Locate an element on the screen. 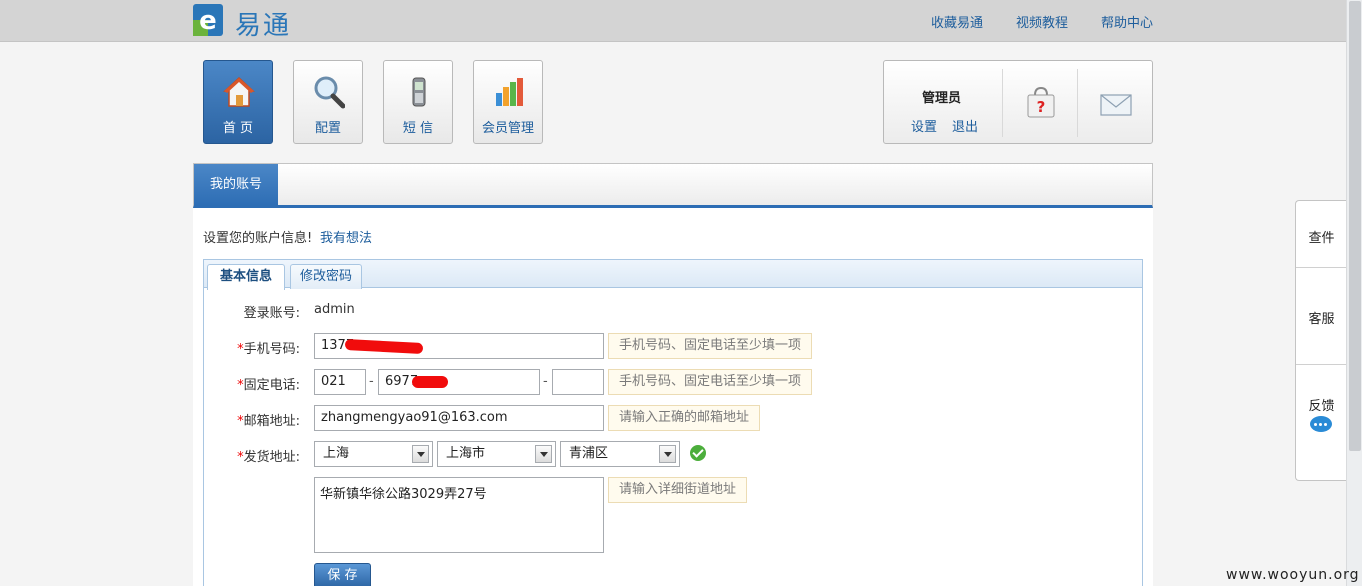 The height and width of the screenshot is (586, 1362). login-account-value: admin is located at coordinates (334, 309).